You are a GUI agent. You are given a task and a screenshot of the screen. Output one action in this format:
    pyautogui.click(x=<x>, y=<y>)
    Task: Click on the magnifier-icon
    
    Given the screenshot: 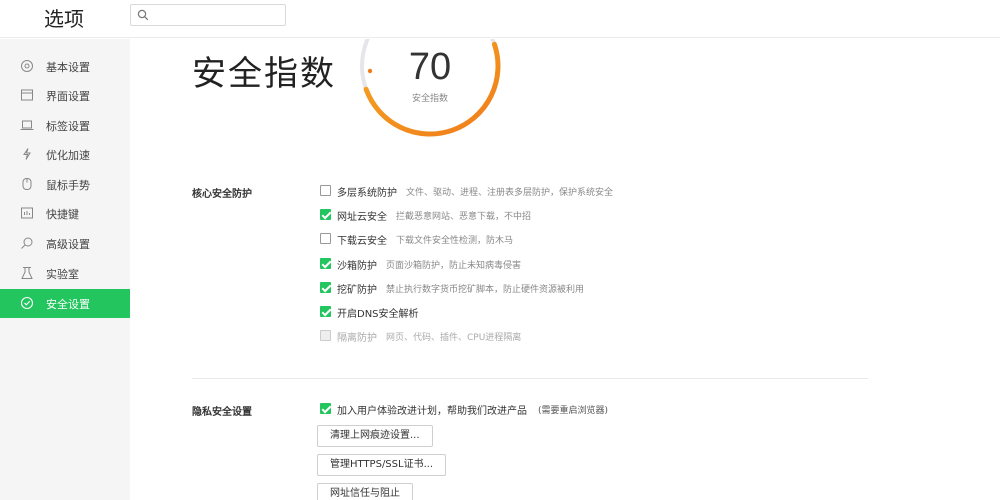 What is the action you would take?
    pyautogui.click(x=27, y=243)
    